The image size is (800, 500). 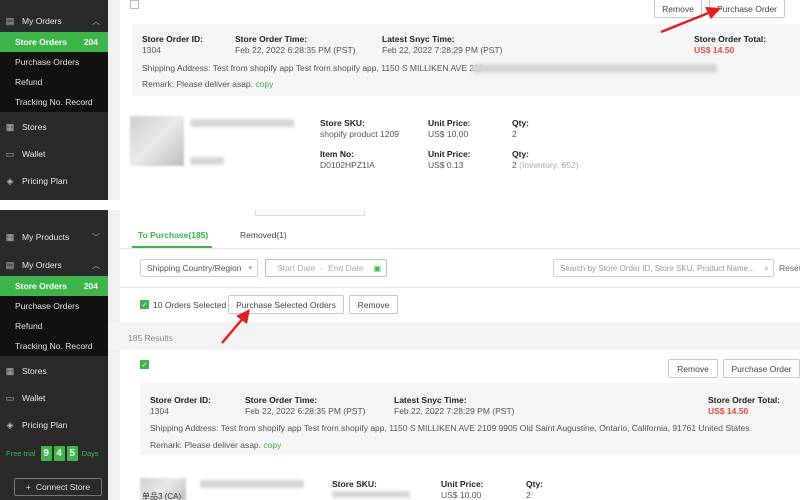 I want to click on unit-price2: US$ 0.13, so click(x=446, y=165).